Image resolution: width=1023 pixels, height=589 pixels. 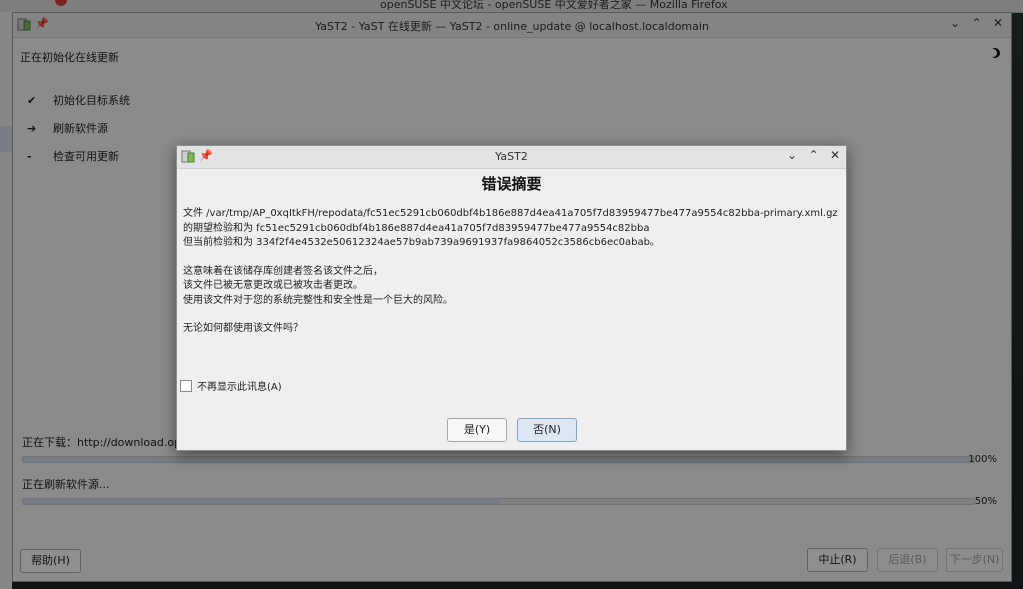 What do you see at coordinates (814, 155) in the screenshot?
I see `maximize-icon: ⌃` at bounding box center [814, 155].